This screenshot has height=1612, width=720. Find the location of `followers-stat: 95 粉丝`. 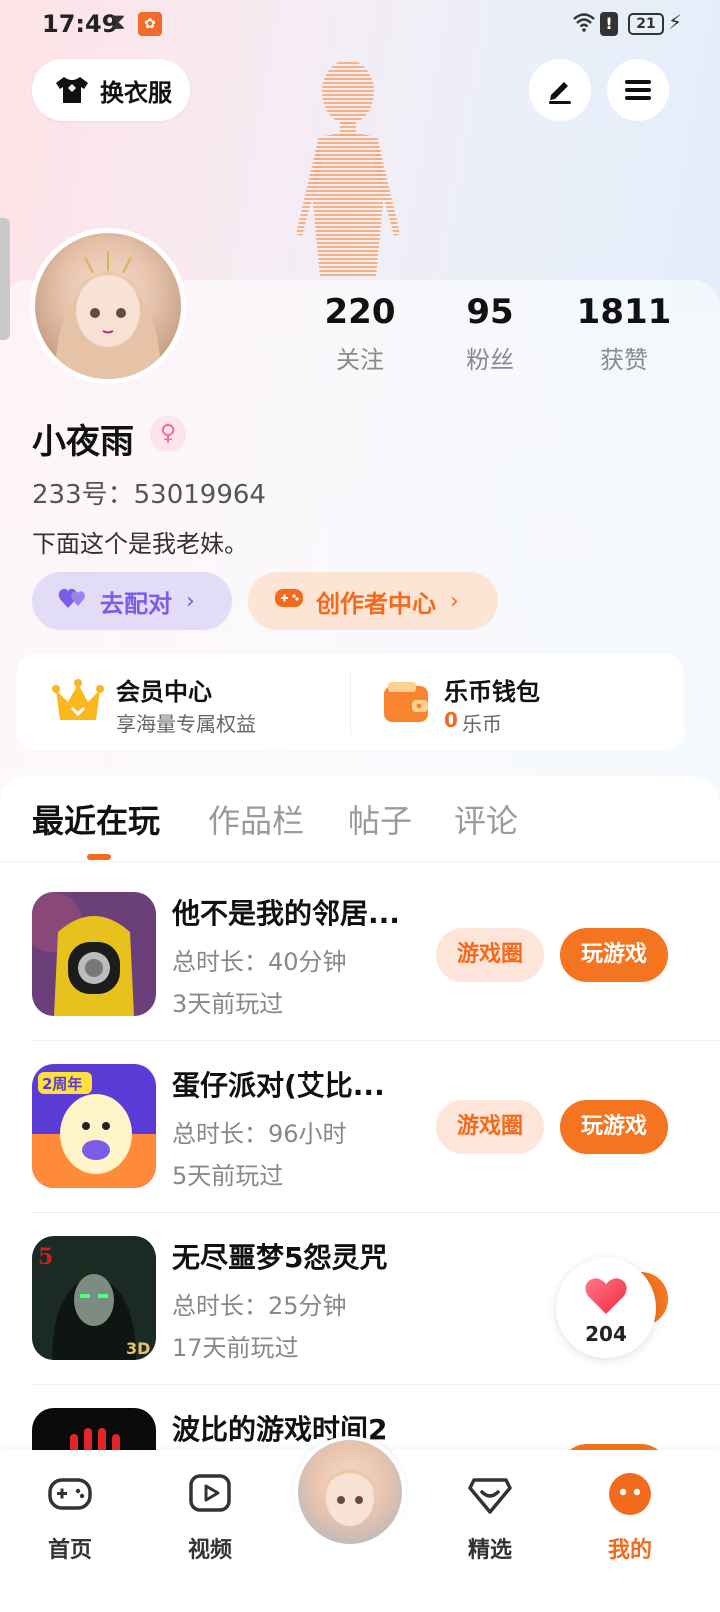

followers-stat: 95 粉丝 is located at coordinates (490, 333).